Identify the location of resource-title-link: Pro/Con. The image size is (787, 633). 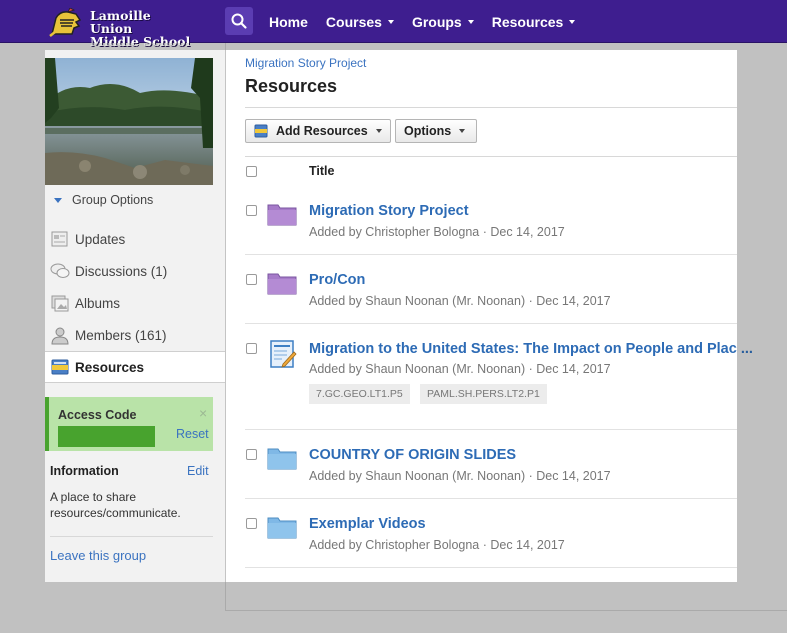
(337, 280).